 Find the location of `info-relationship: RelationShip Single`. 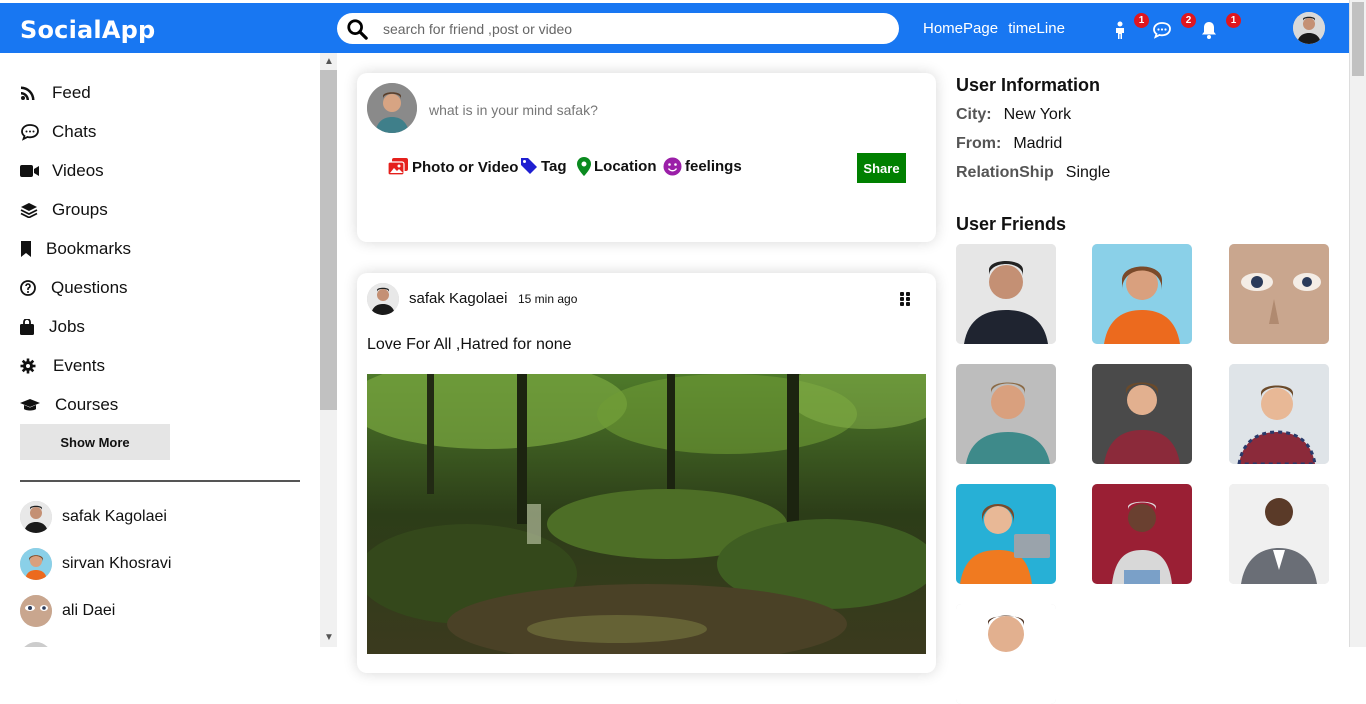

info-relationship: RelationShip Single is located at coordinates (1033, 173).